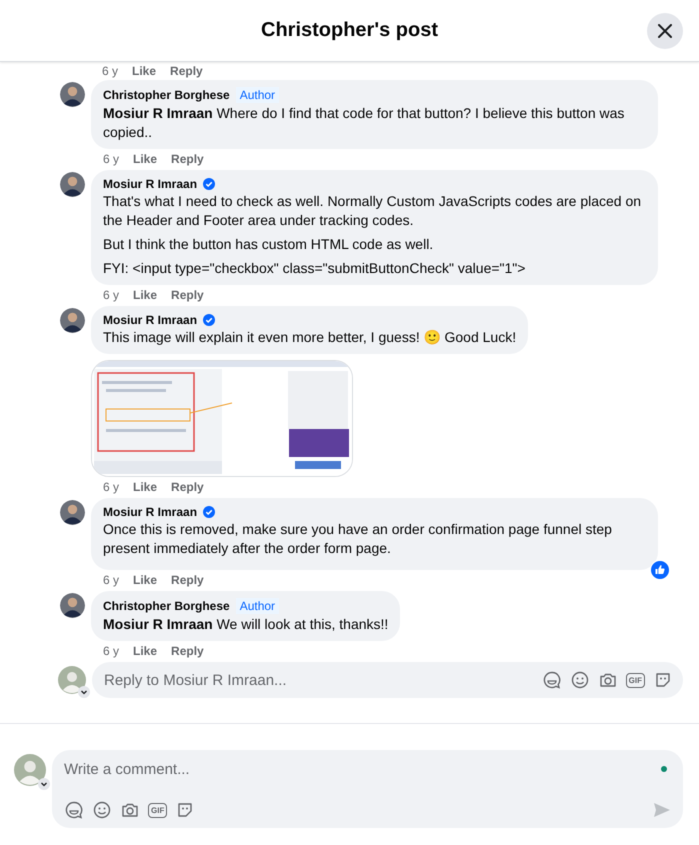 Image resolution: width=699 pixels, height=845 pixels. I want to click on comment-text: This image will explain it even more better, I guess! 🙂 Good Luck!, so click(309, 337).